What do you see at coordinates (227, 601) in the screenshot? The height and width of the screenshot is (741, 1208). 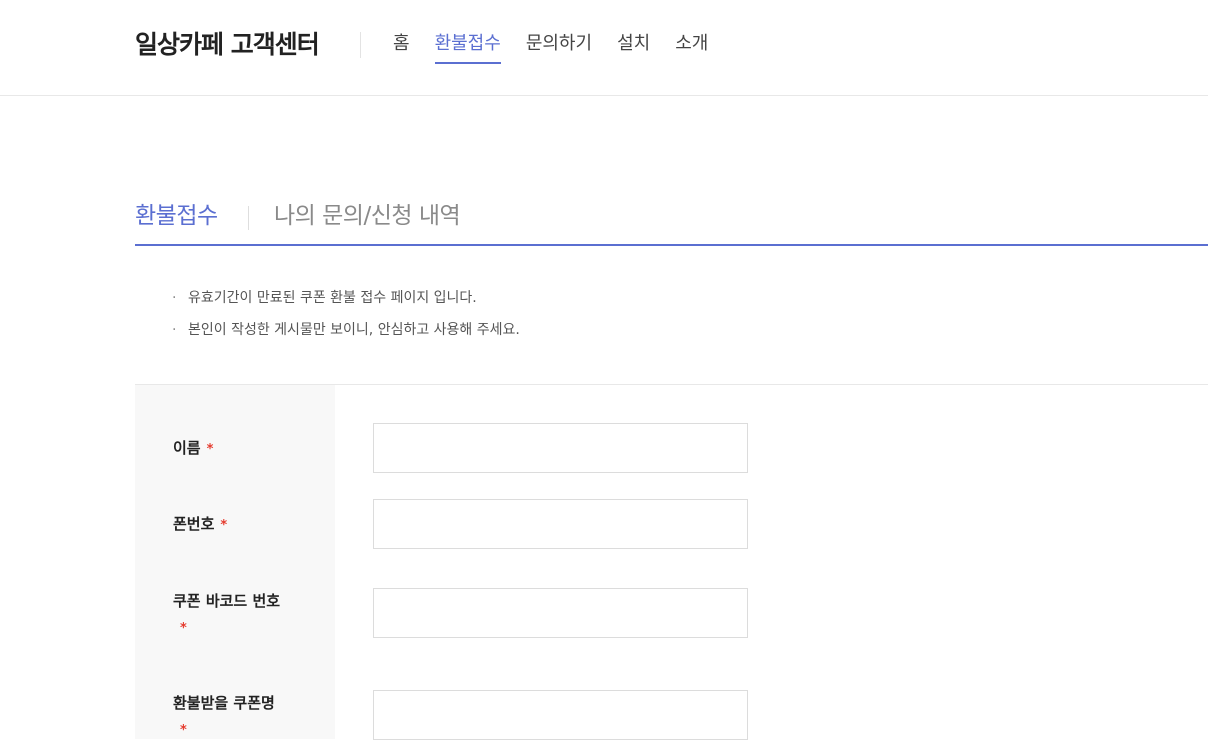 I see `field-label-text: 쿠폰 바코드 번호` at bounding box center [227, 601].